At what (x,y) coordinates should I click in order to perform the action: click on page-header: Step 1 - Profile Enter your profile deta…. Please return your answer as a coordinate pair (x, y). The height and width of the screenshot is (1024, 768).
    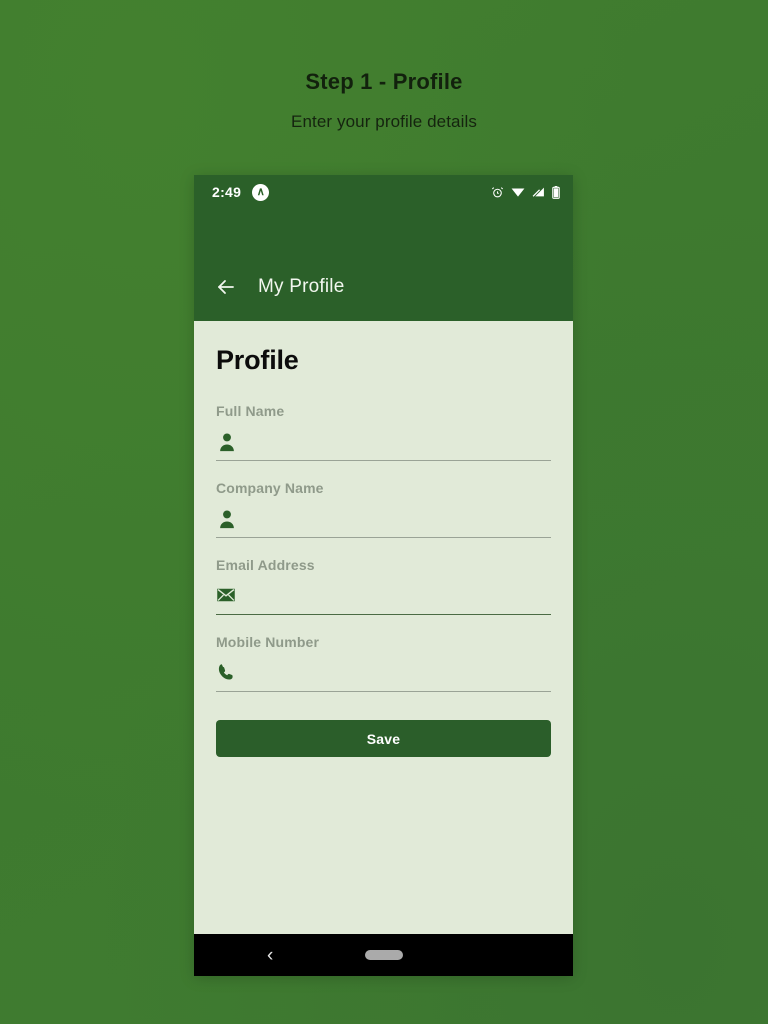
    Looking at the image, I should click on (384, 66).